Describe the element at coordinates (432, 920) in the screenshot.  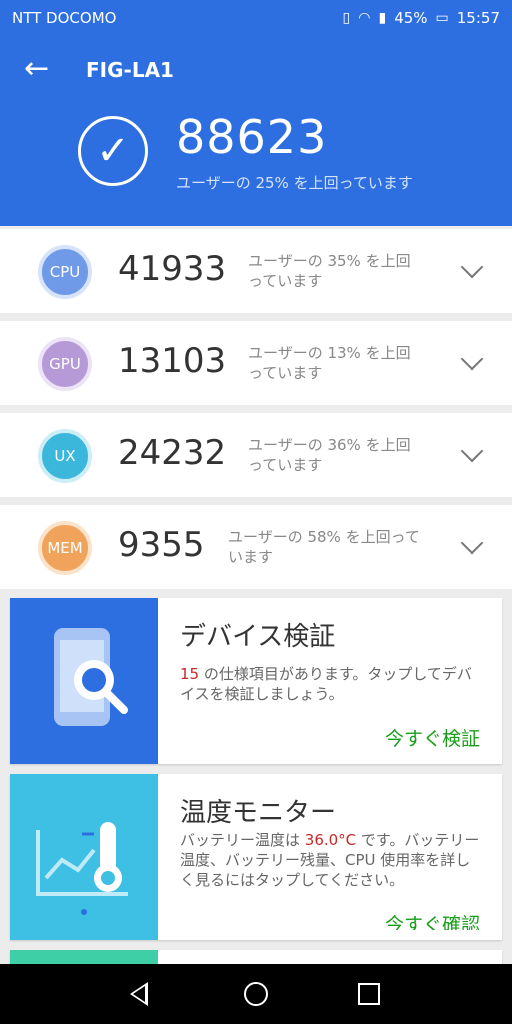
I see `check-now-link: 今すぐ確認` at that location.